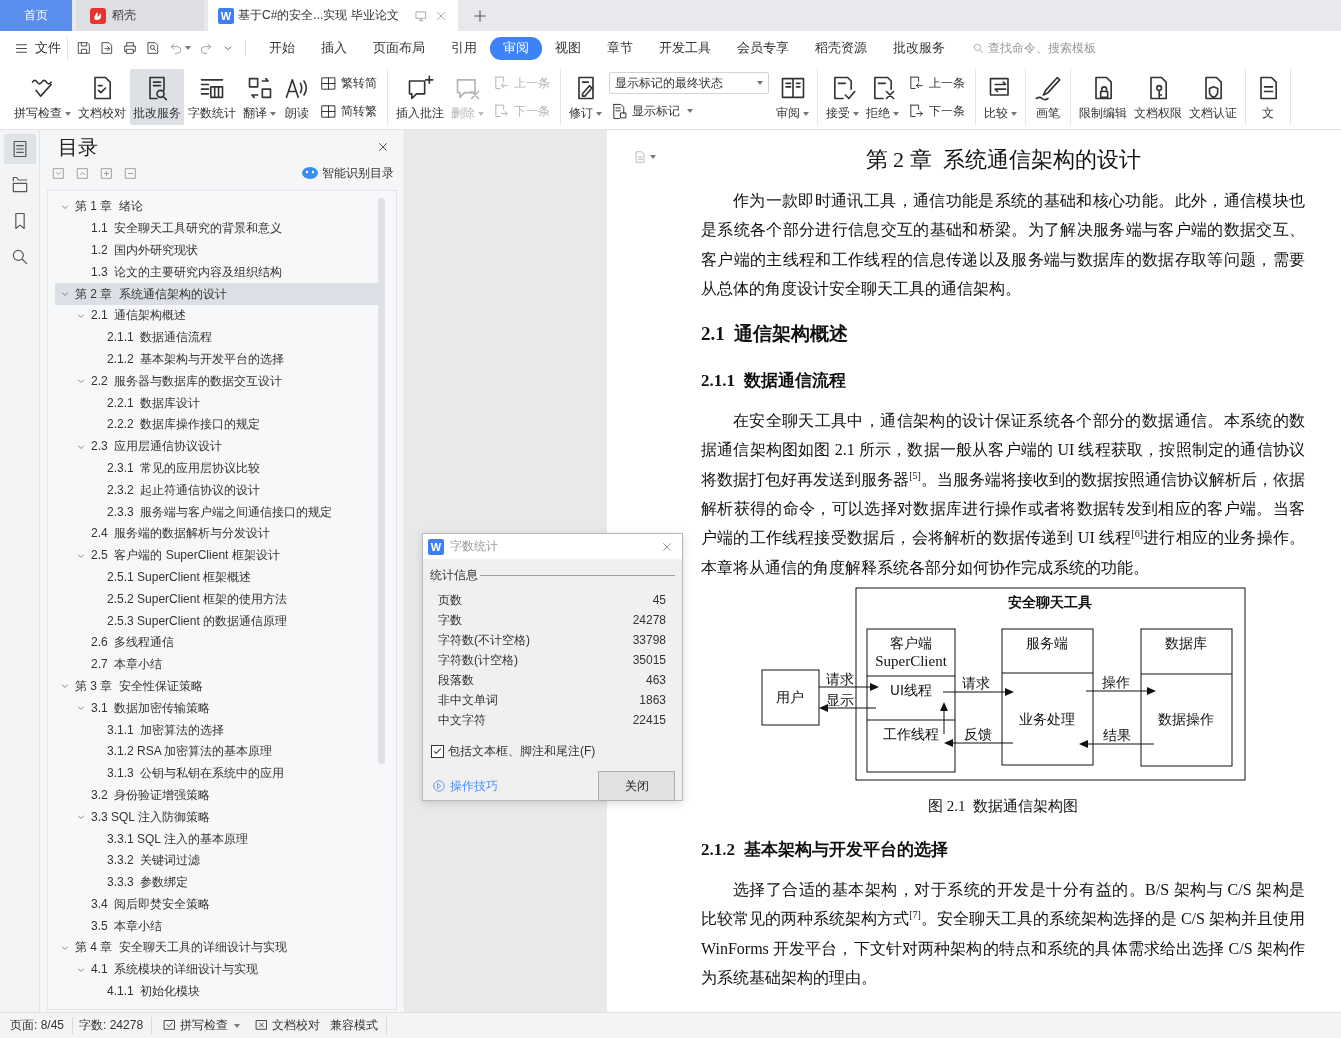 This screenshot has width=1341, height=1038. I want to click on print-icon, so click(130, 48).